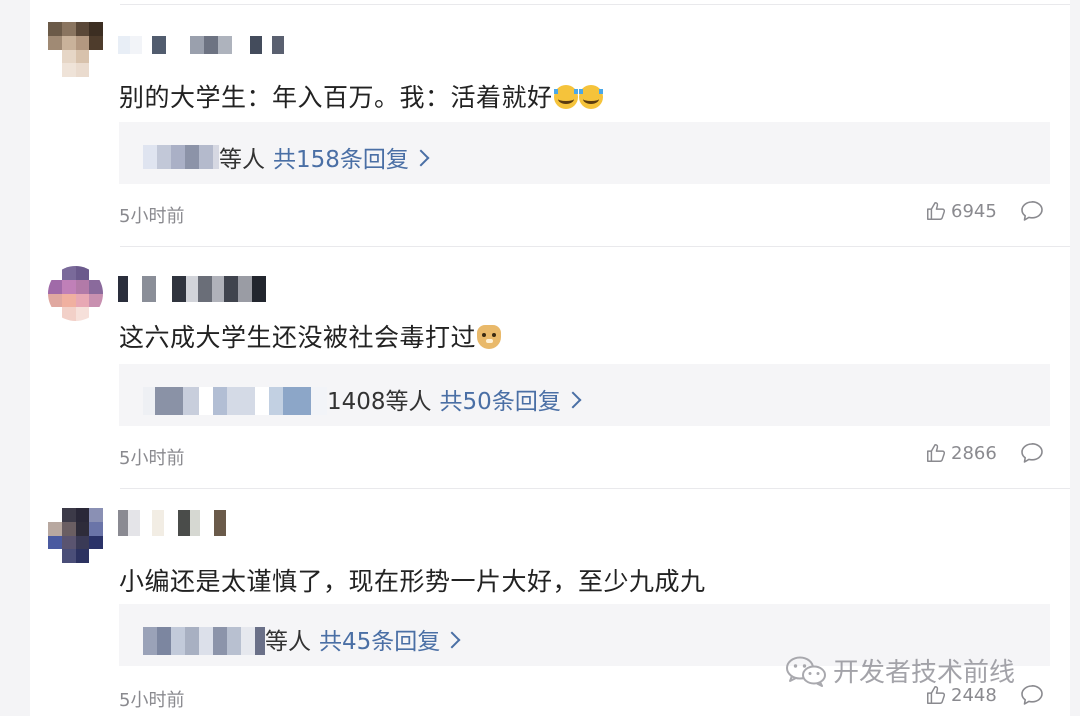  Describe the element at coordinates (500, 399) in the screenshot. I see `reply-count-link: 共50条回复` at that location.